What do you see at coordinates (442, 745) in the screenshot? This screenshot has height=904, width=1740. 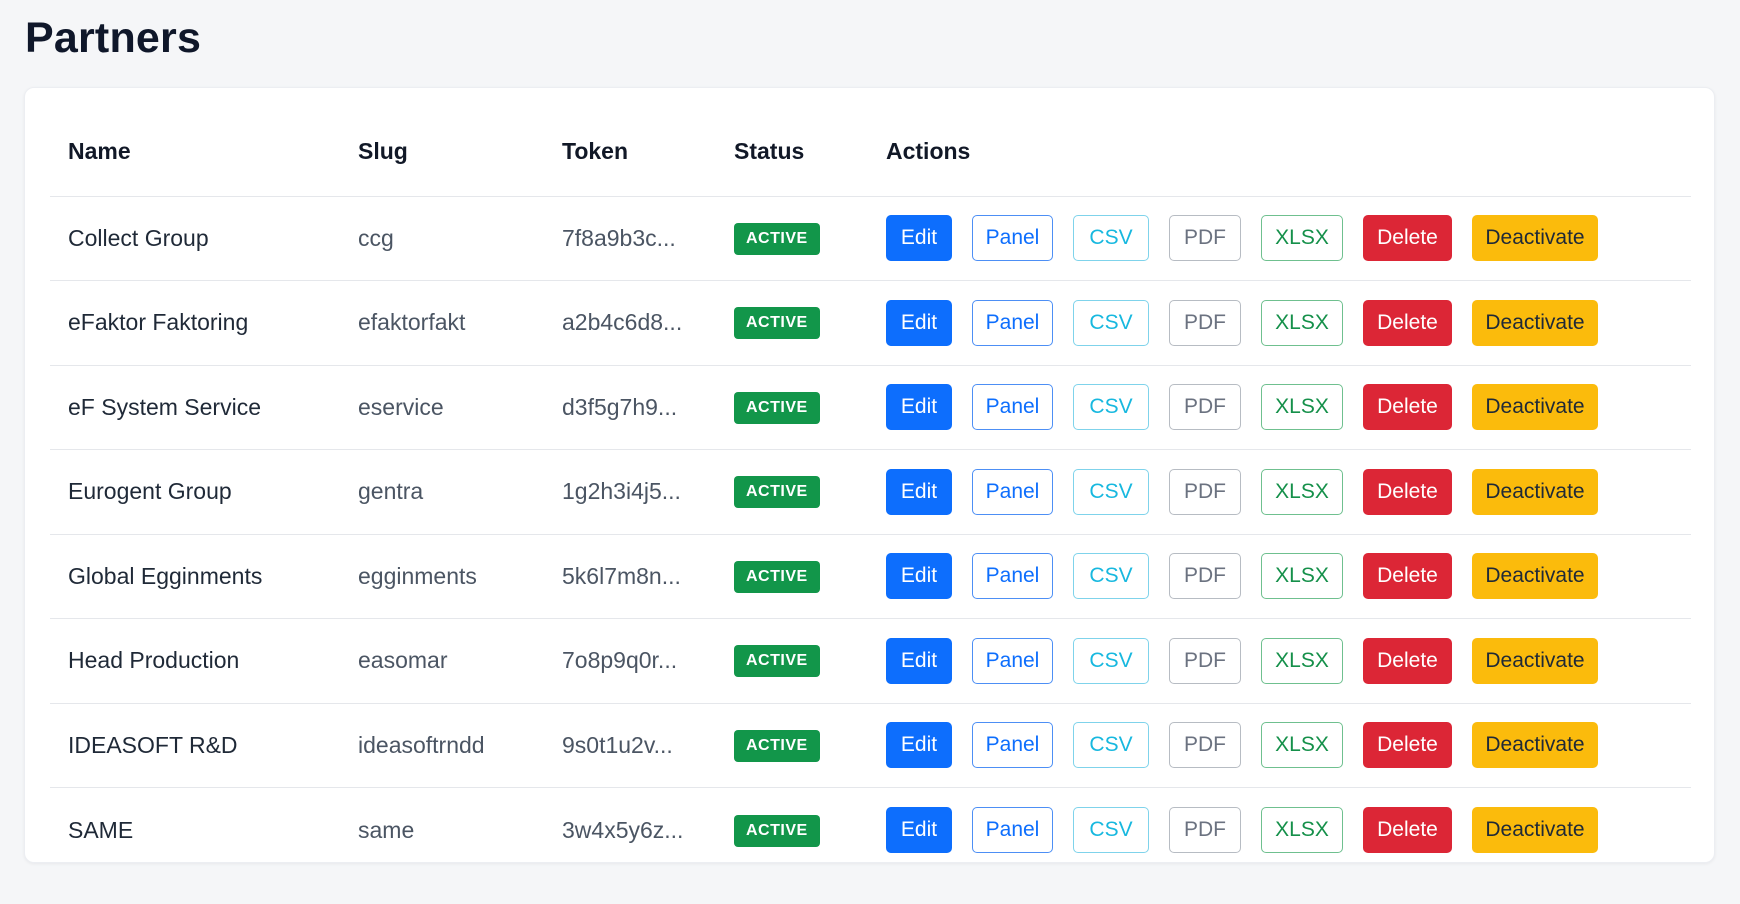 I see `partner-slug: ideasoftrndd` at bounding box center [442, 745].